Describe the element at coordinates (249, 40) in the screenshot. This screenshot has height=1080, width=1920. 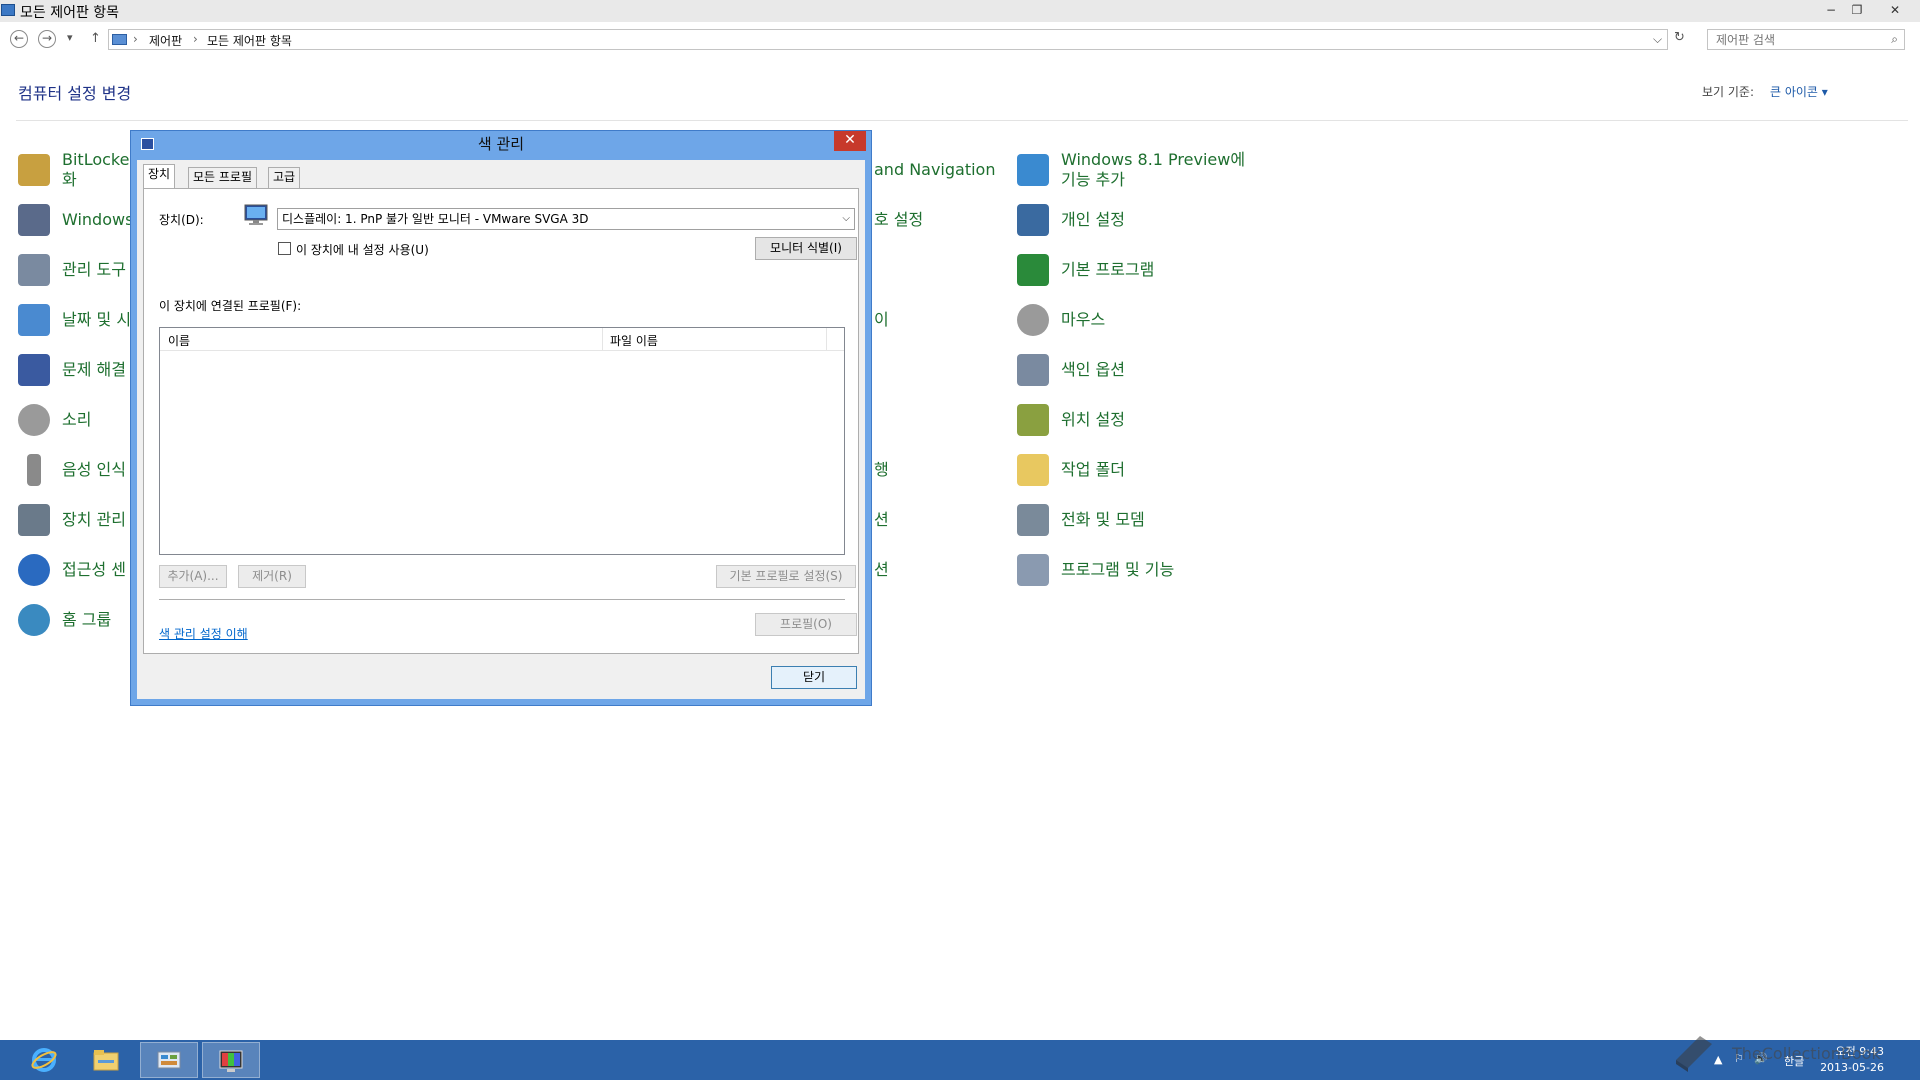
I see `breadcrumb-all-items: 모든 제어판 항목` at that location.